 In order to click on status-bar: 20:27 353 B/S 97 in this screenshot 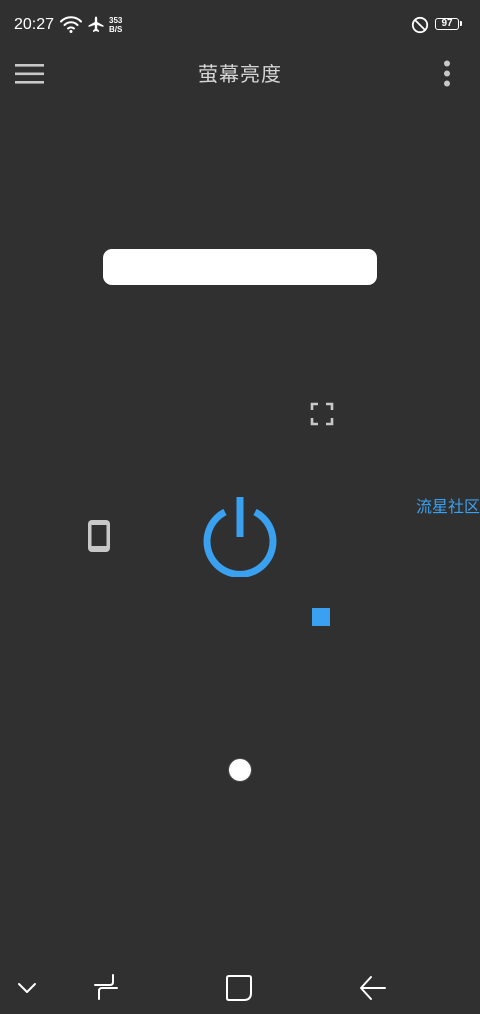, I will do `click(240, 24)`.